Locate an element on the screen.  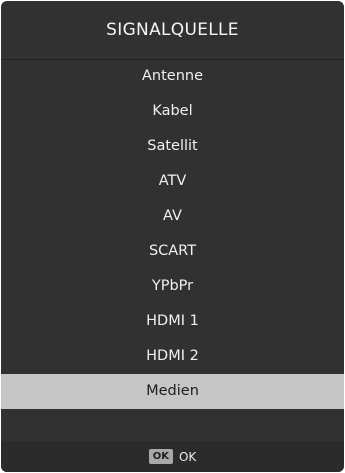
source-item-av: AV is located at coordinates (172, 216).